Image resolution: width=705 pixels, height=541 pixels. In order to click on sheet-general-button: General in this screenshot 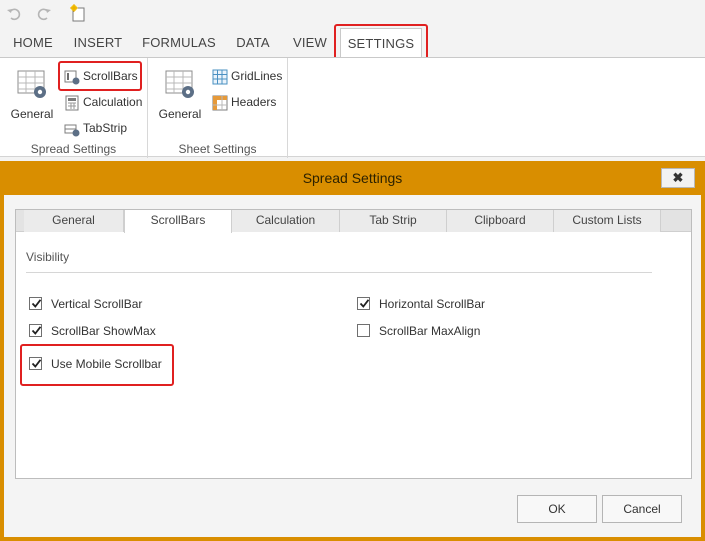, I will do `click(180, 94)`.